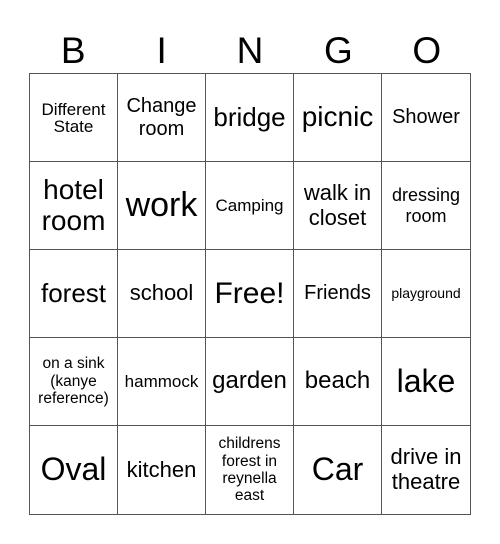 The height and width of the screenshot is (544, 500). Describe the element at coordinates (426, 118) in the screenshot. I see `bingo-cell: Shower` at that location.